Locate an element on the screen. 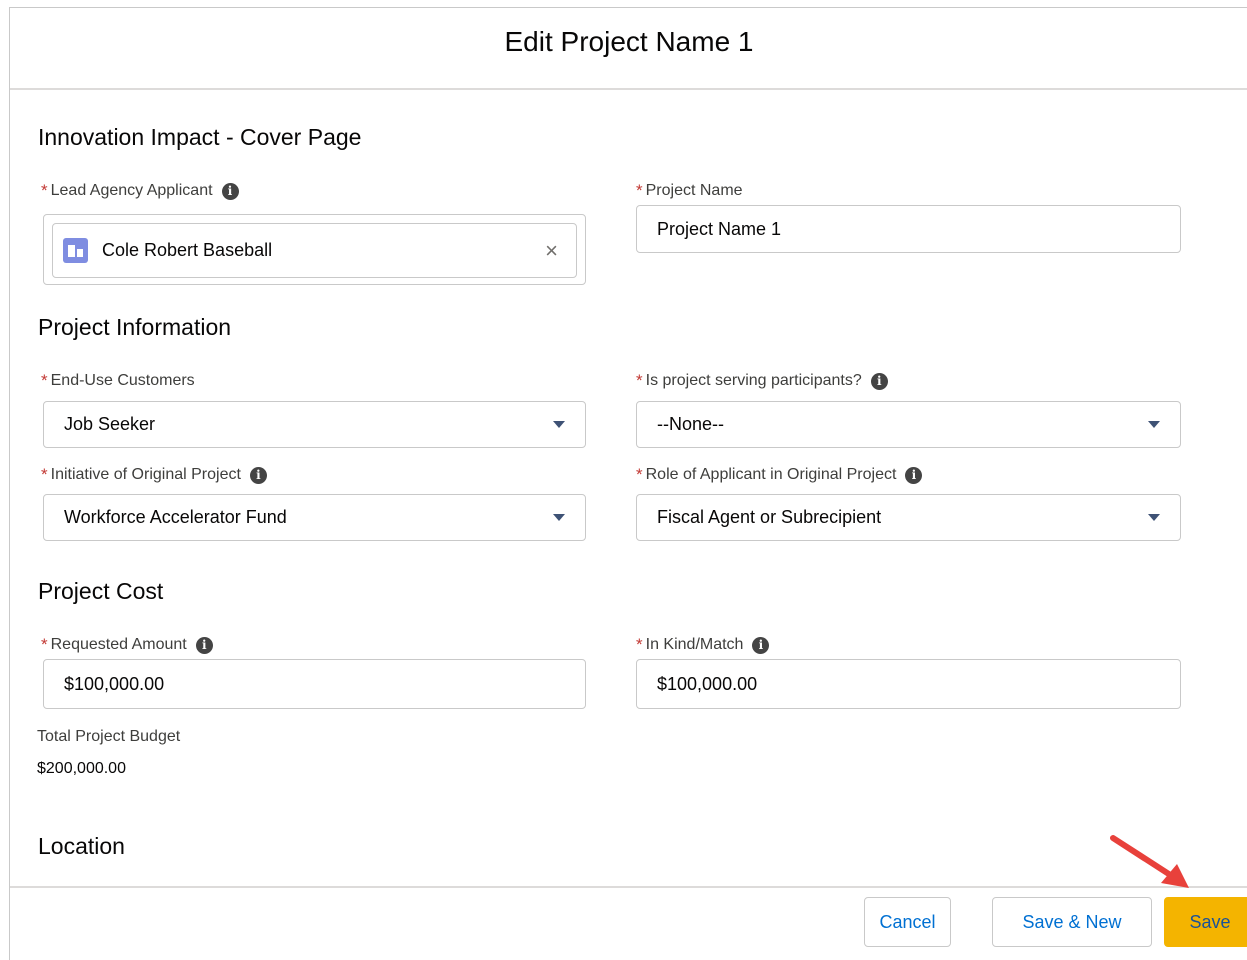  requested-amount-value: $100,000.00 is located at coordinates (114, 683).